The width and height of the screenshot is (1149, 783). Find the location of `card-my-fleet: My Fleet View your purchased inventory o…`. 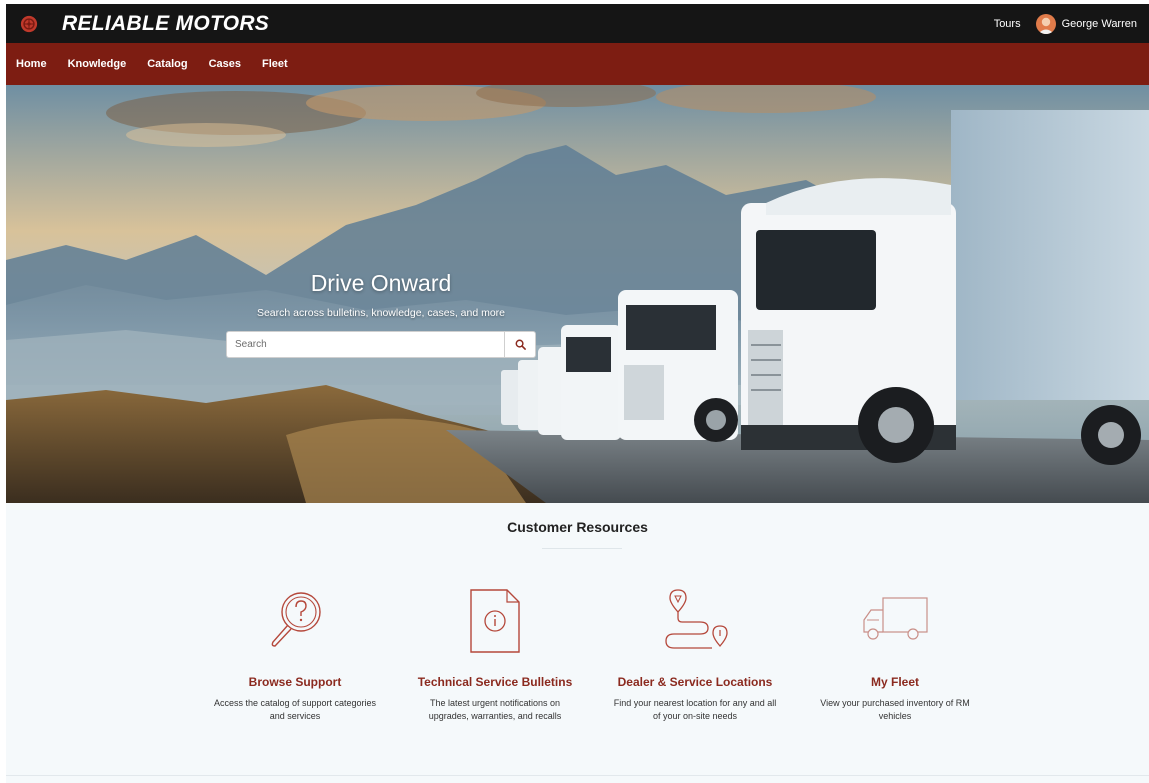

card-my-fleet: My Fleet View your purchased inventory o… is located at coordinates (895, 655).